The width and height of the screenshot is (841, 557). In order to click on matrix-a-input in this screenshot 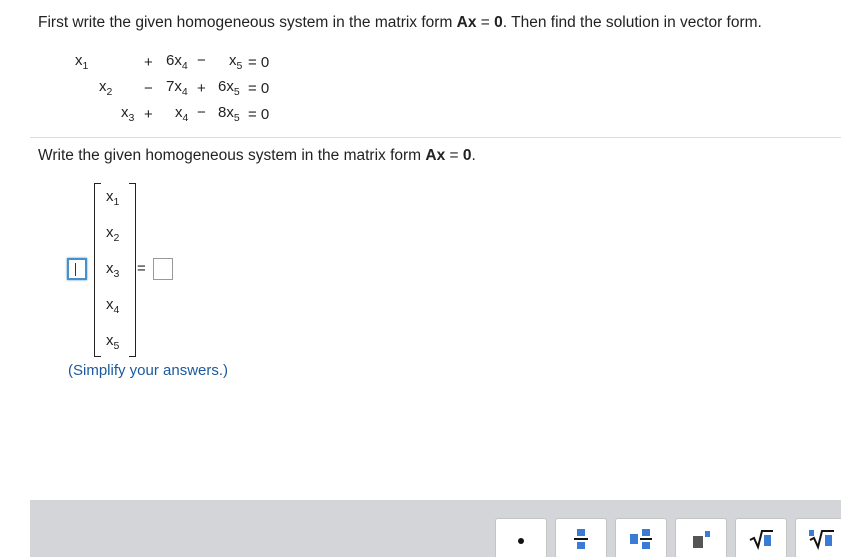, I will do `click(77, 269)`.